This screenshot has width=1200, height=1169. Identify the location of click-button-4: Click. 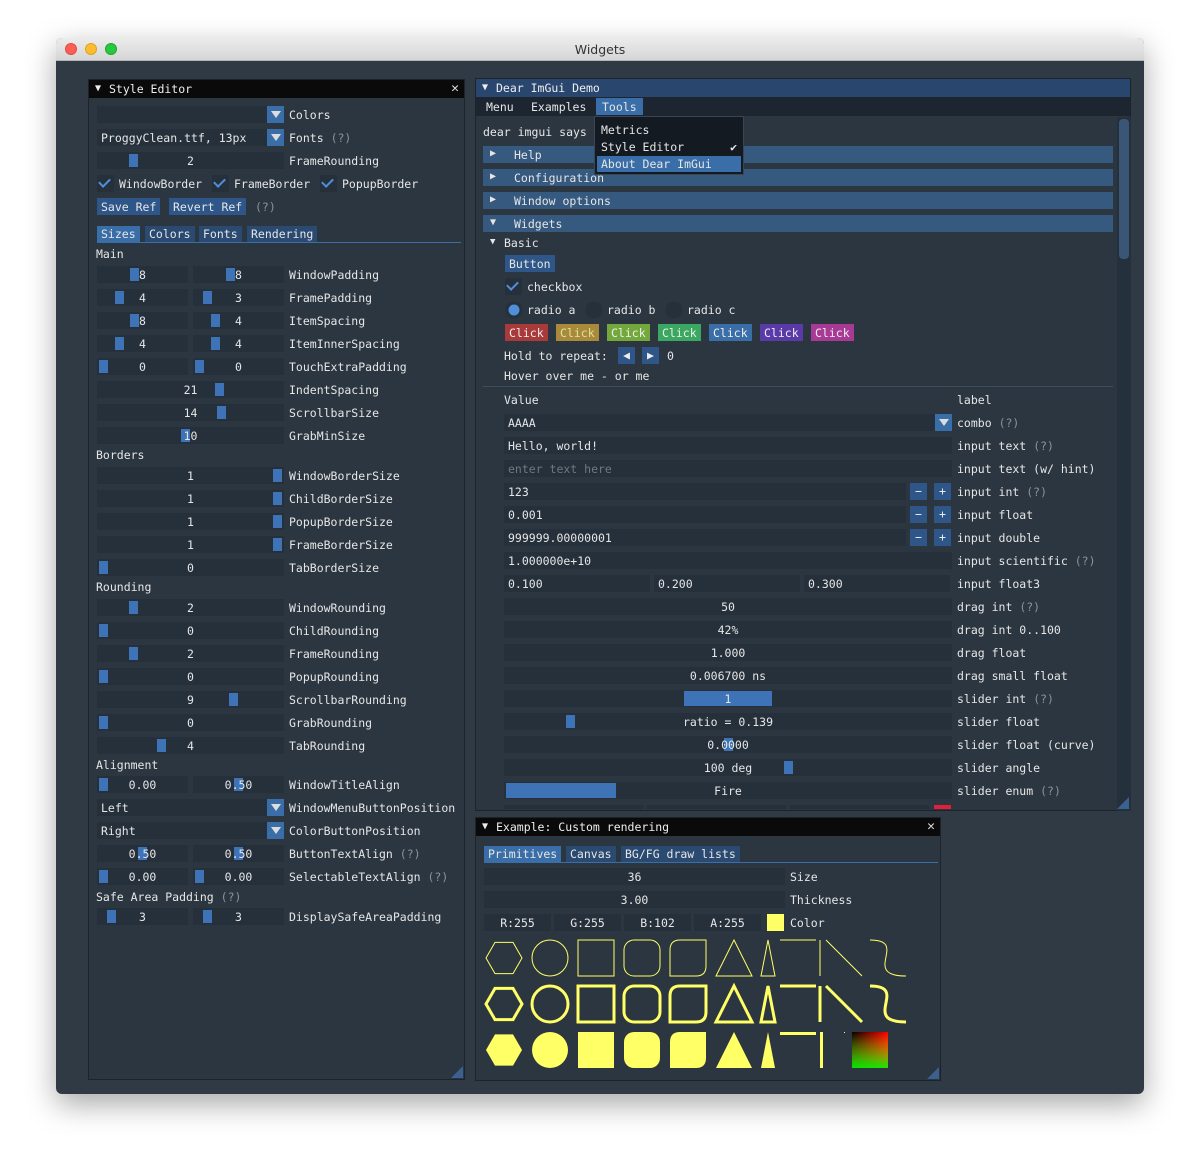
(679, 332).